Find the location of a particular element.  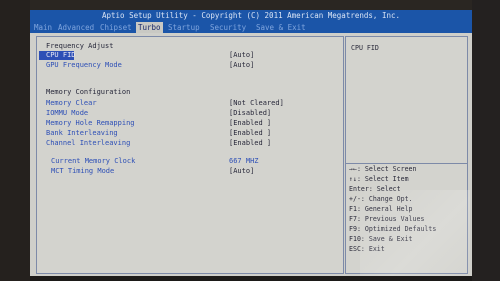

monitor-bezel-left is located at coordinates (15, 140).